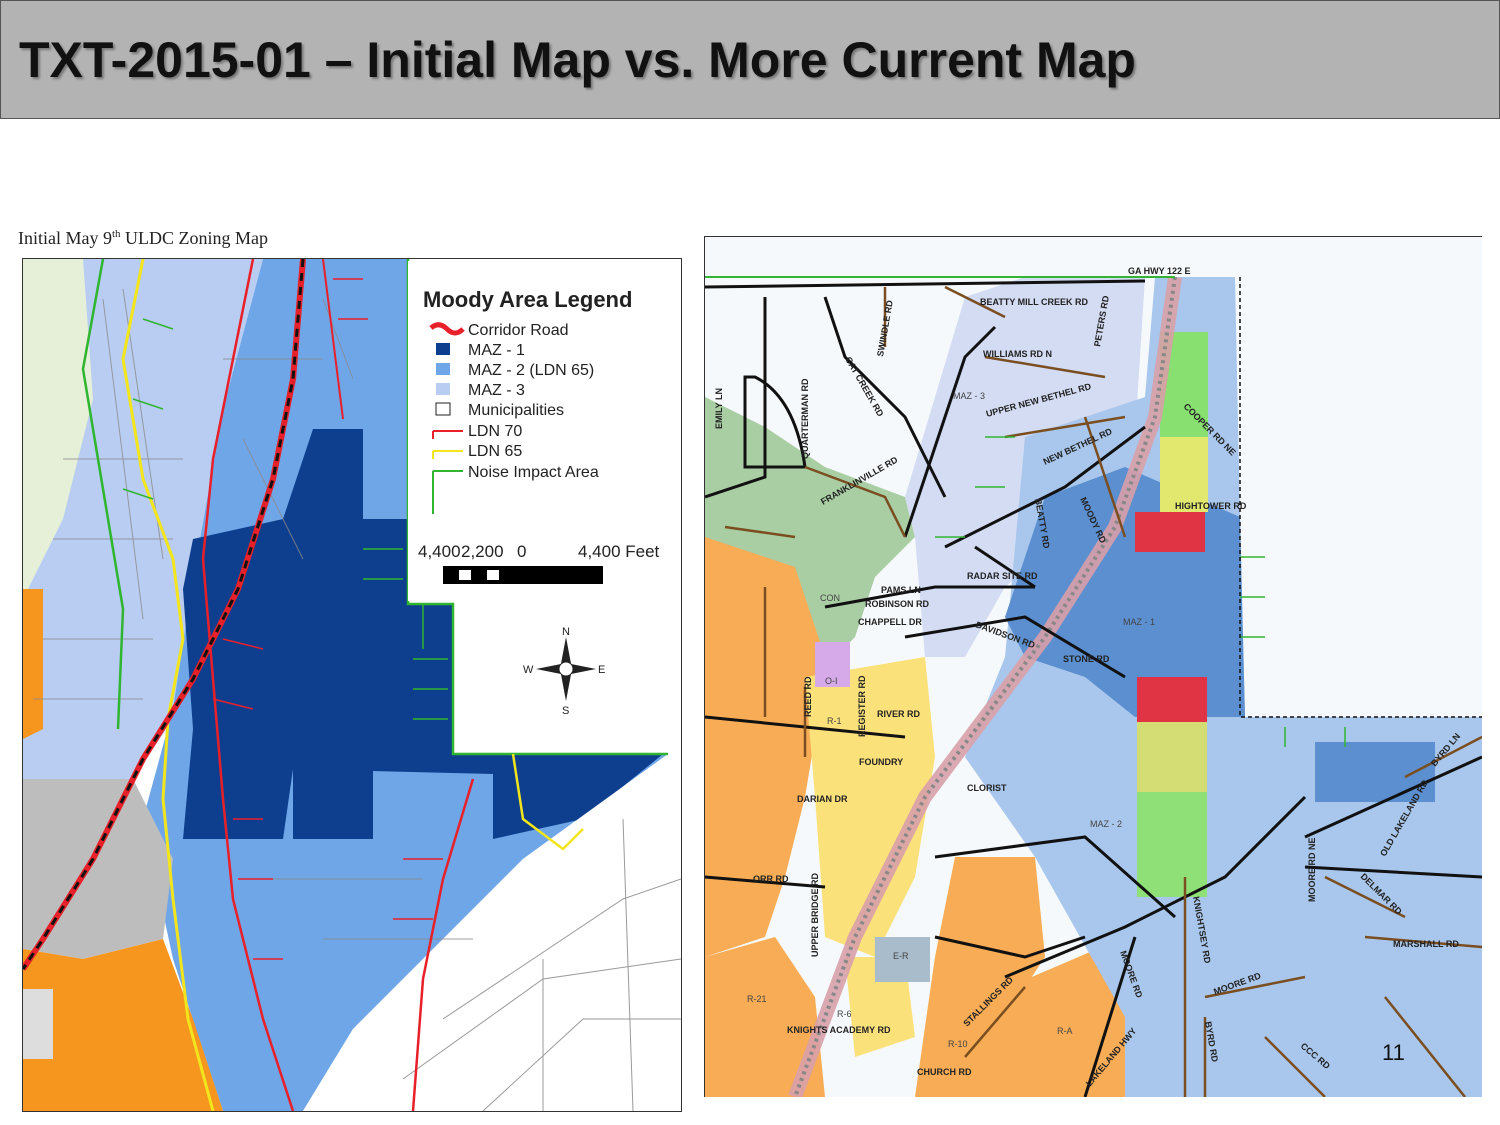 This screenshot has height=1125, width=1500. What do you see at coordinates (523, 575) in the screenshot?
I see `scale-bar` at bounding box center [523, 575].